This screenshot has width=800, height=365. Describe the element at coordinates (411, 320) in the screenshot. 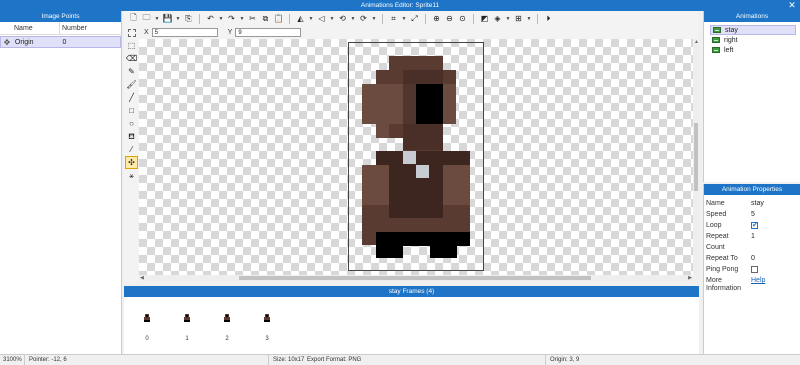

I see `frames-panel: stay Frames (4) 0 1 2 3` at that location.